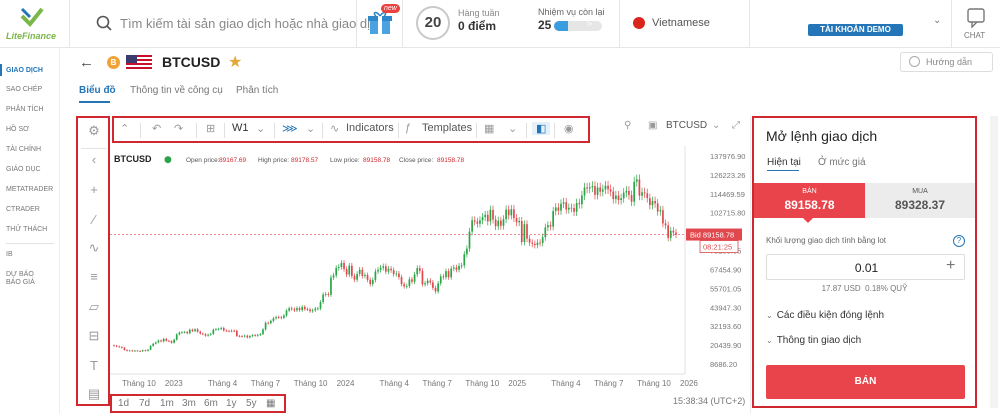 This screenshot has width=1000, height=414. I want to click on favorite-star-icon: ★, so click(235, 62).